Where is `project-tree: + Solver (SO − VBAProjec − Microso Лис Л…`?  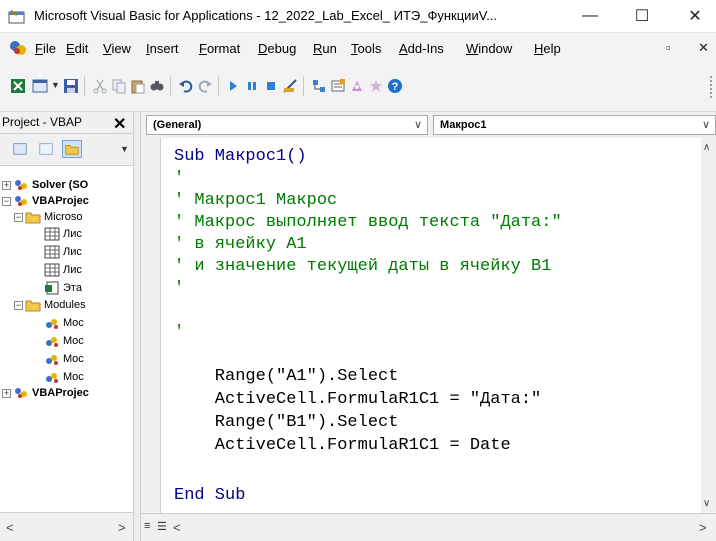 project-tree: + Solver (SO − VBAProjec − Microso Лис Л… is located at coordinates (66, 339).